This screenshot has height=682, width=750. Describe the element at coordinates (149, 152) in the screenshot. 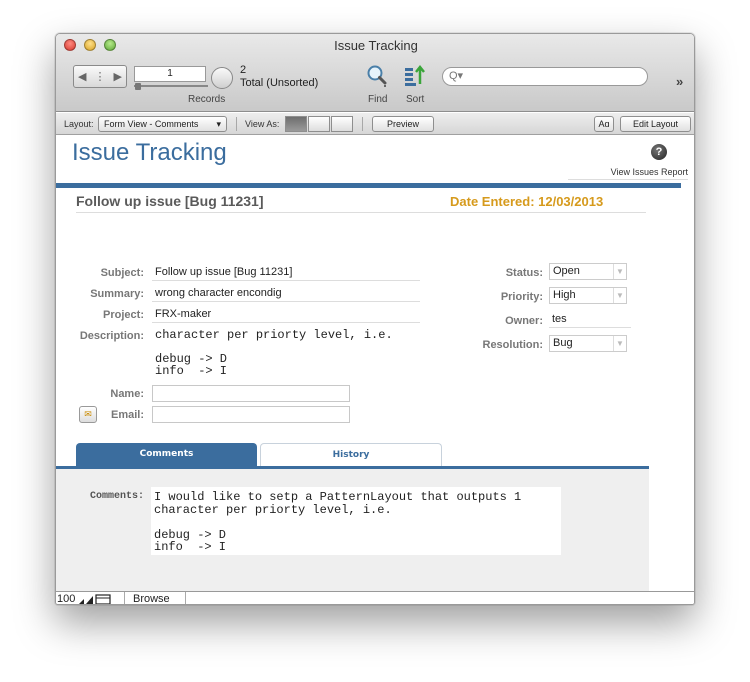

I see `page-title: Issue Tracking` at that location.